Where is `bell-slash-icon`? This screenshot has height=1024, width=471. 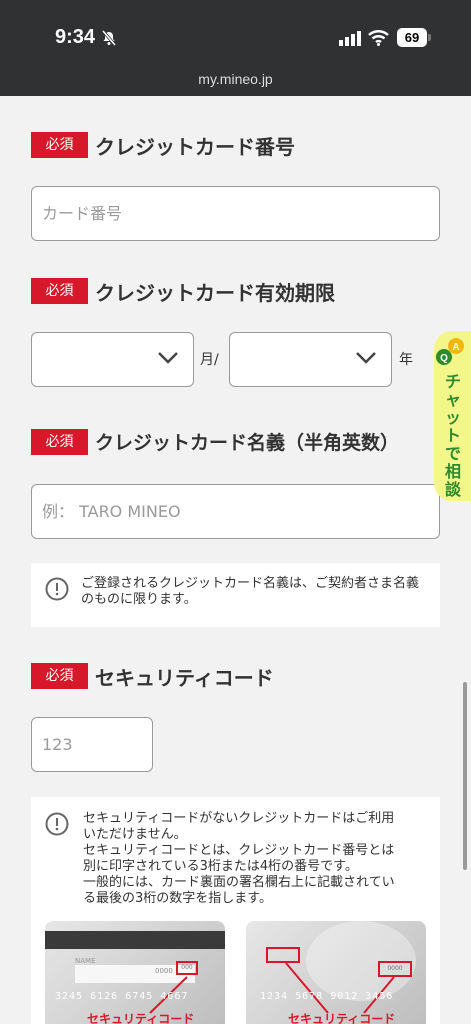
bell-slash-icon is located at coordinates (109, 38).